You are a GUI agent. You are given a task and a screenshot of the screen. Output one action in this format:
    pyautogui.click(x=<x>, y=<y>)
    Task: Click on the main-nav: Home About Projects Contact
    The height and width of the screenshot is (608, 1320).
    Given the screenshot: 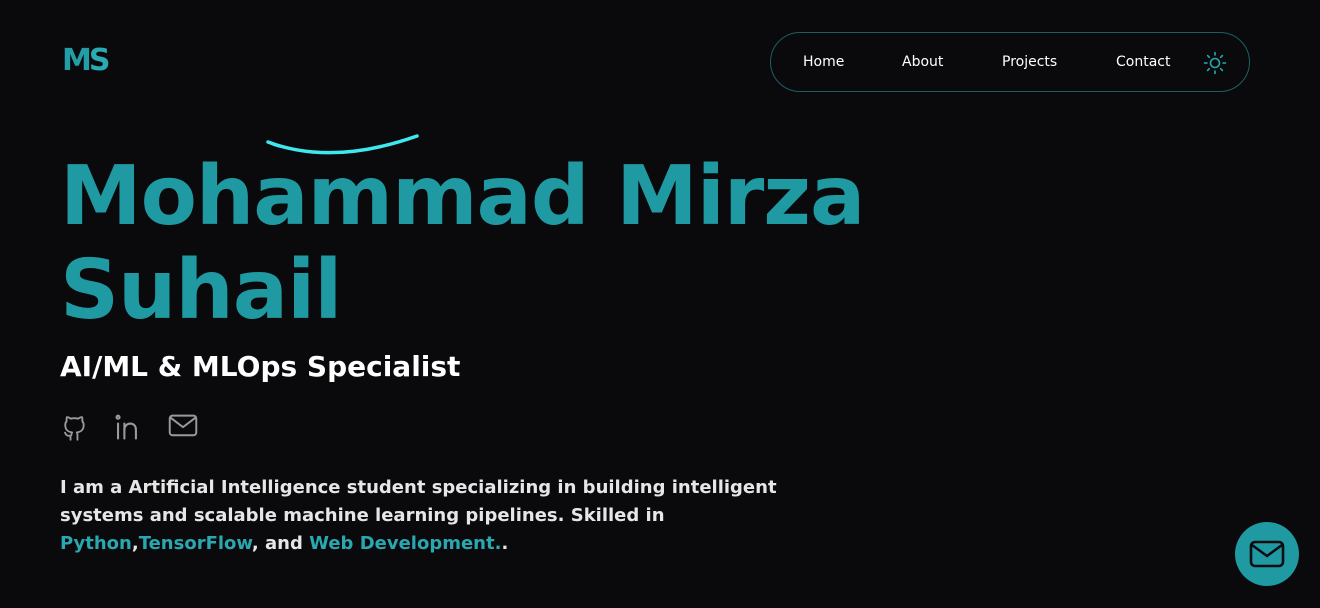 What is the action you would take?
    pyautogui.click(x=1010, y=62)
    